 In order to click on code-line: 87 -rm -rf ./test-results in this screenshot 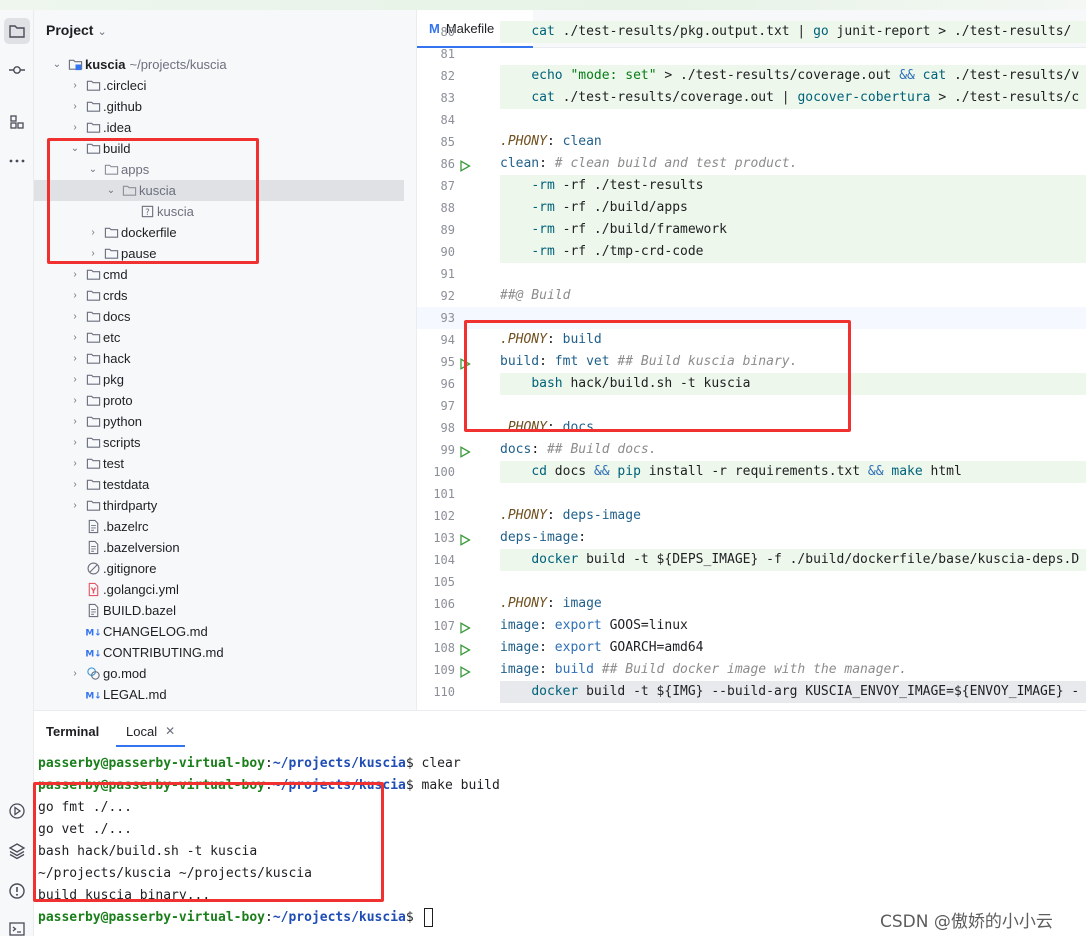, I will do `click(751, 186)`.